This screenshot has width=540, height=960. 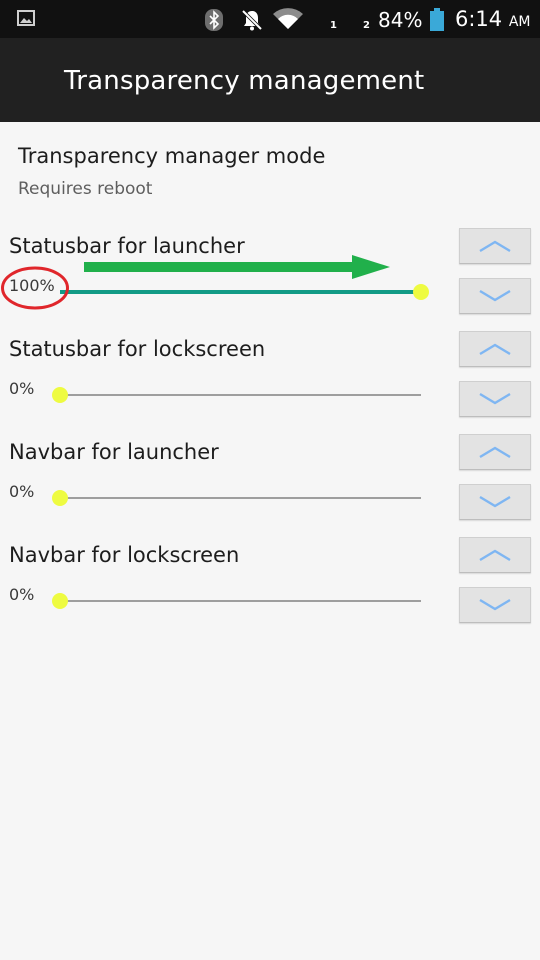 What do you see at coordinates (26, 20) in the screenshot?
I see `gallery-icon` at bounding box center [26, 20].